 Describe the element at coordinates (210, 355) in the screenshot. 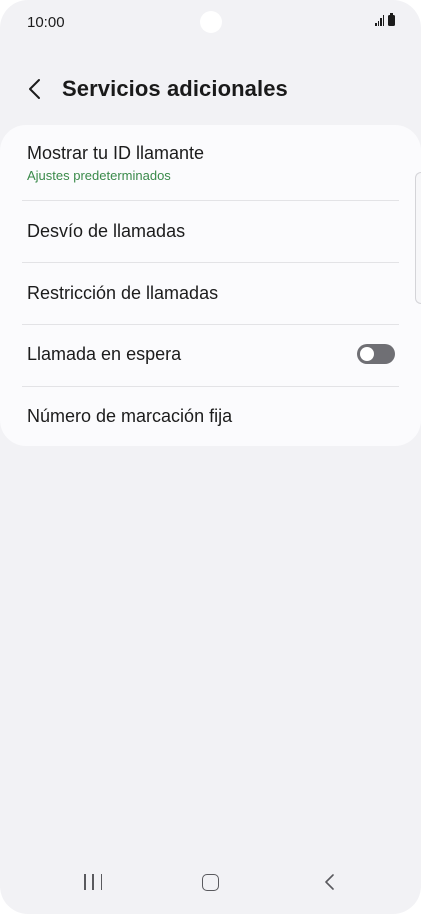

I see `setting-call-waiting: Llamada en espera` at that location.